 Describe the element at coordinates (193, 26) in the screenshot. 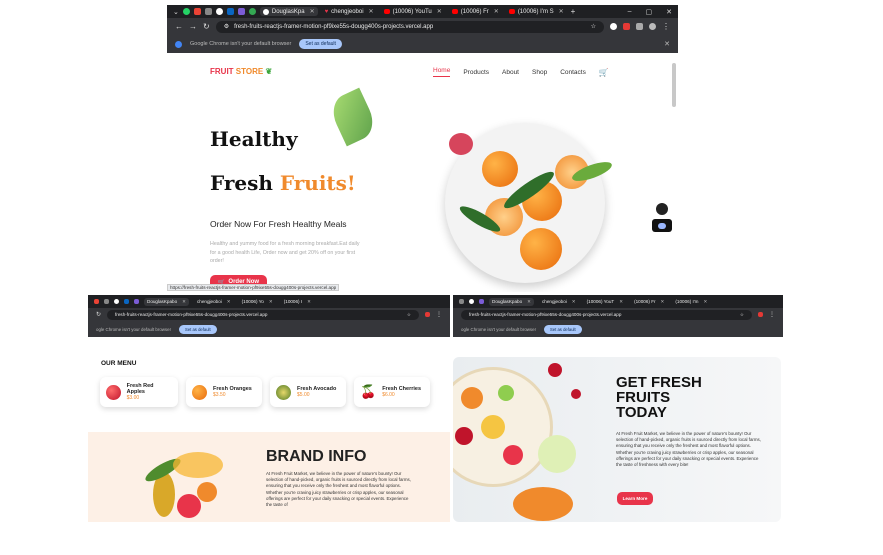

I see `forward-icon: →` at that location.